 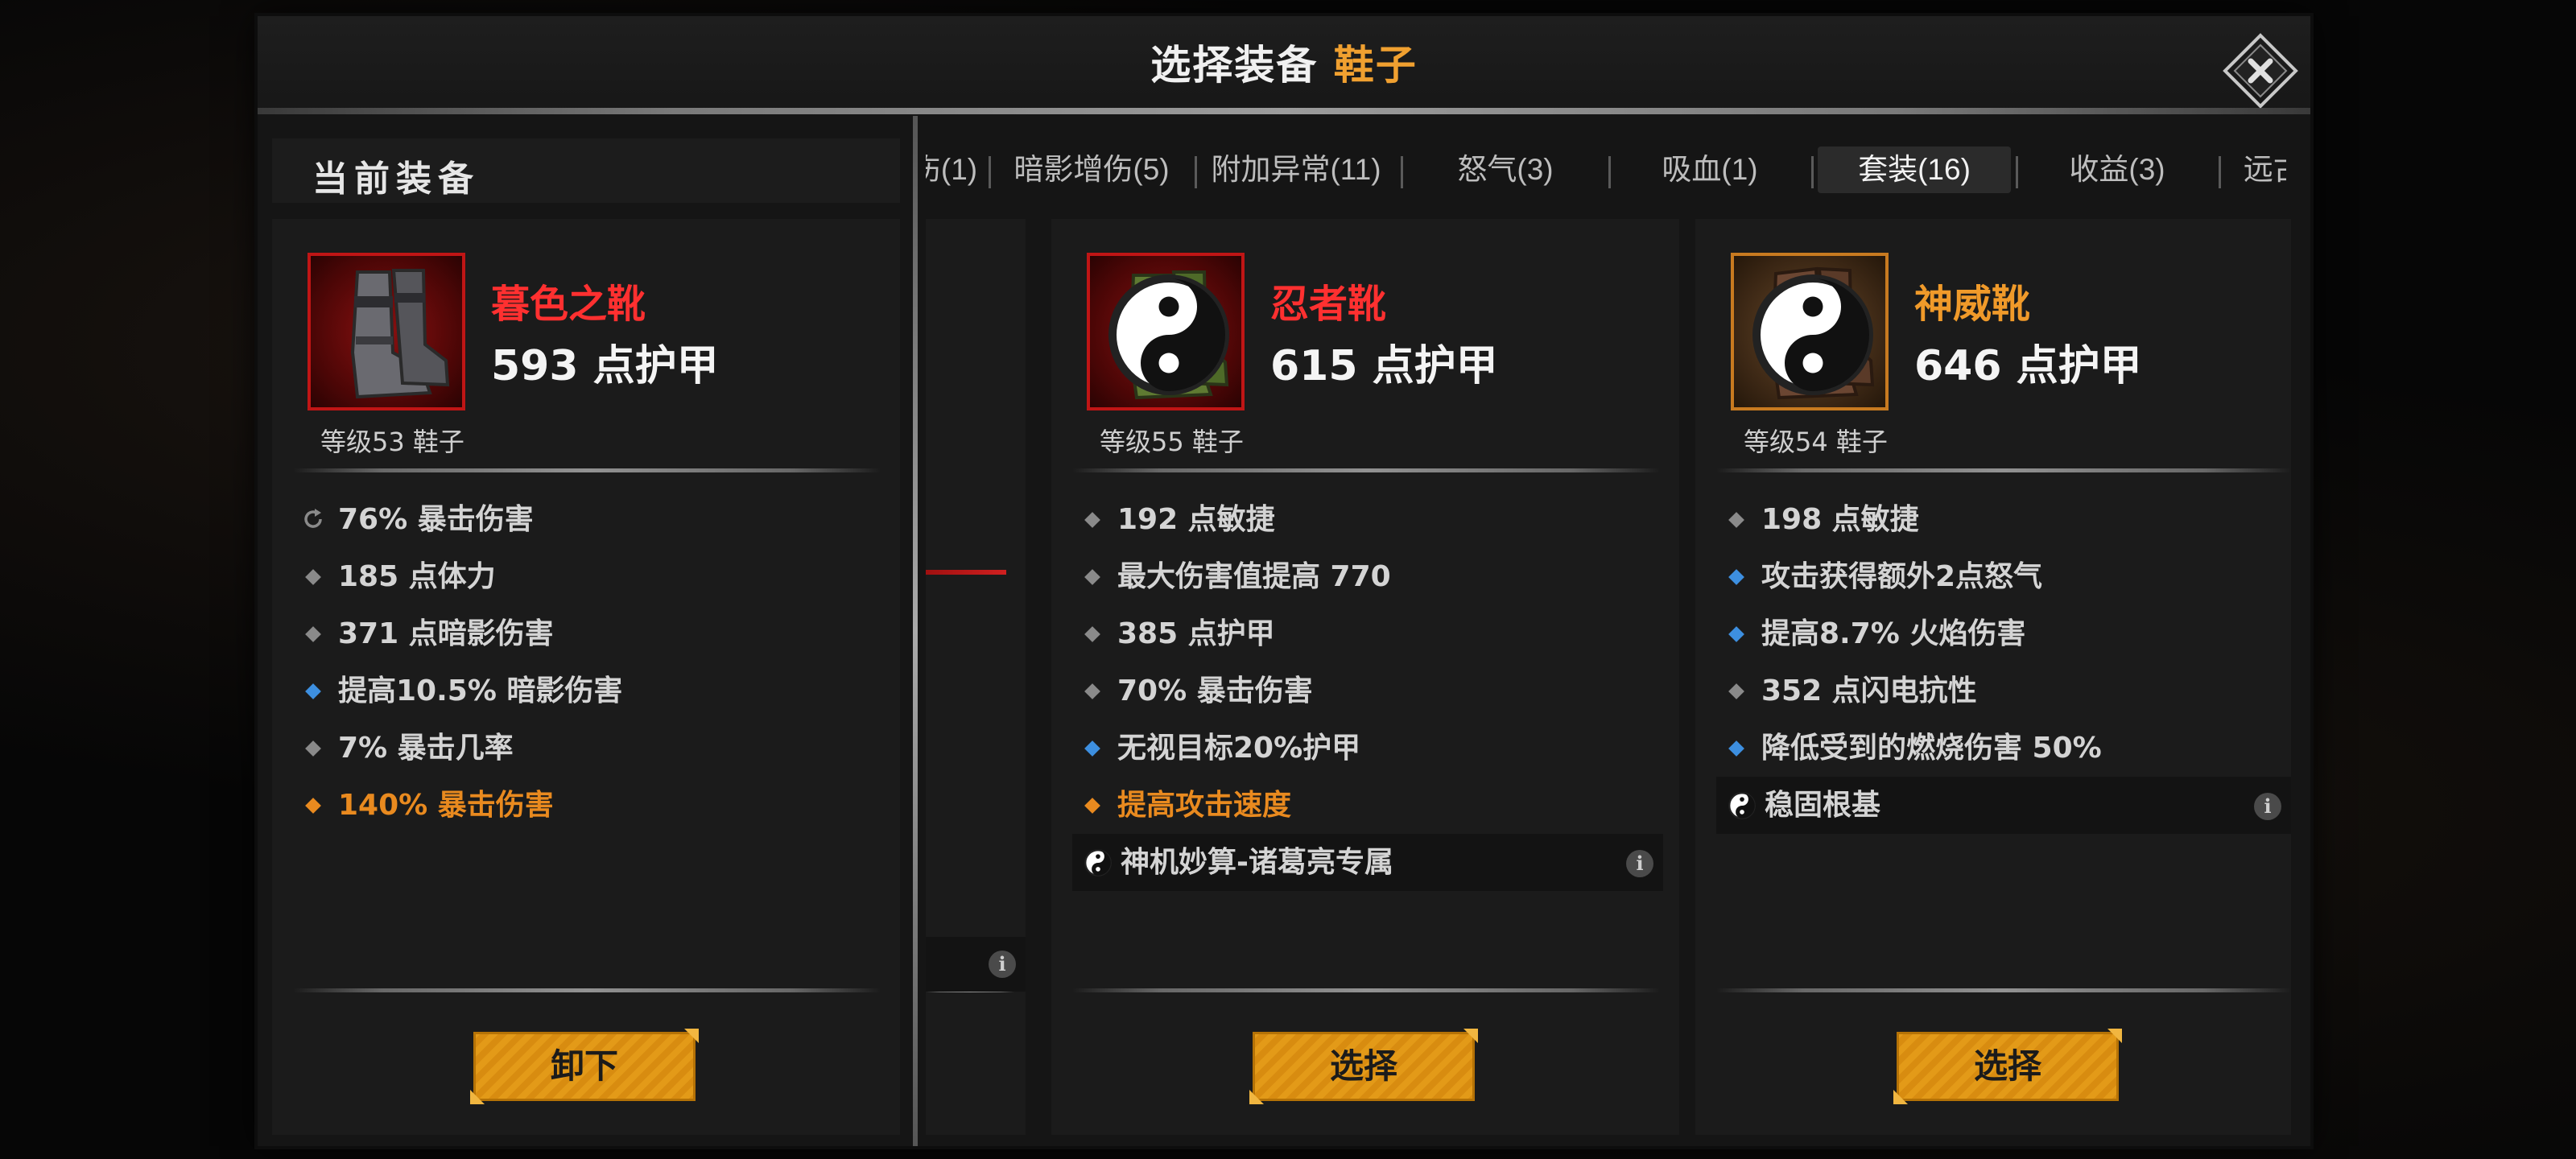 I want to click on stat-line: 降低受到的燃烧伤害 50%, so click(x=2003, y=748).